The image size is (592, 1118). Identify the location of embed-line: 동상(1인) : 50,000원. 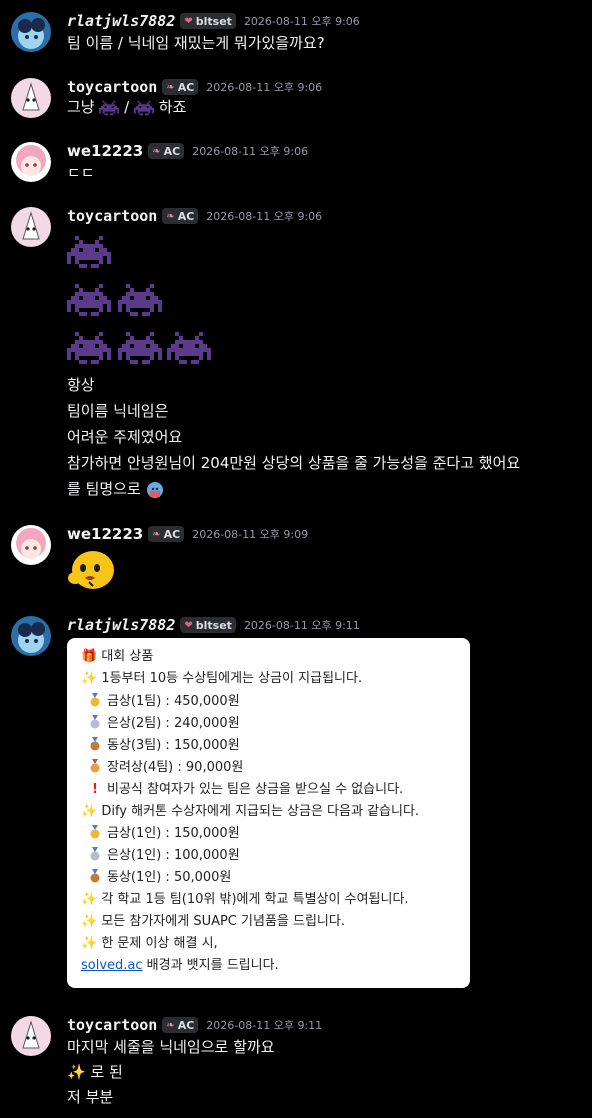
(160, 878).